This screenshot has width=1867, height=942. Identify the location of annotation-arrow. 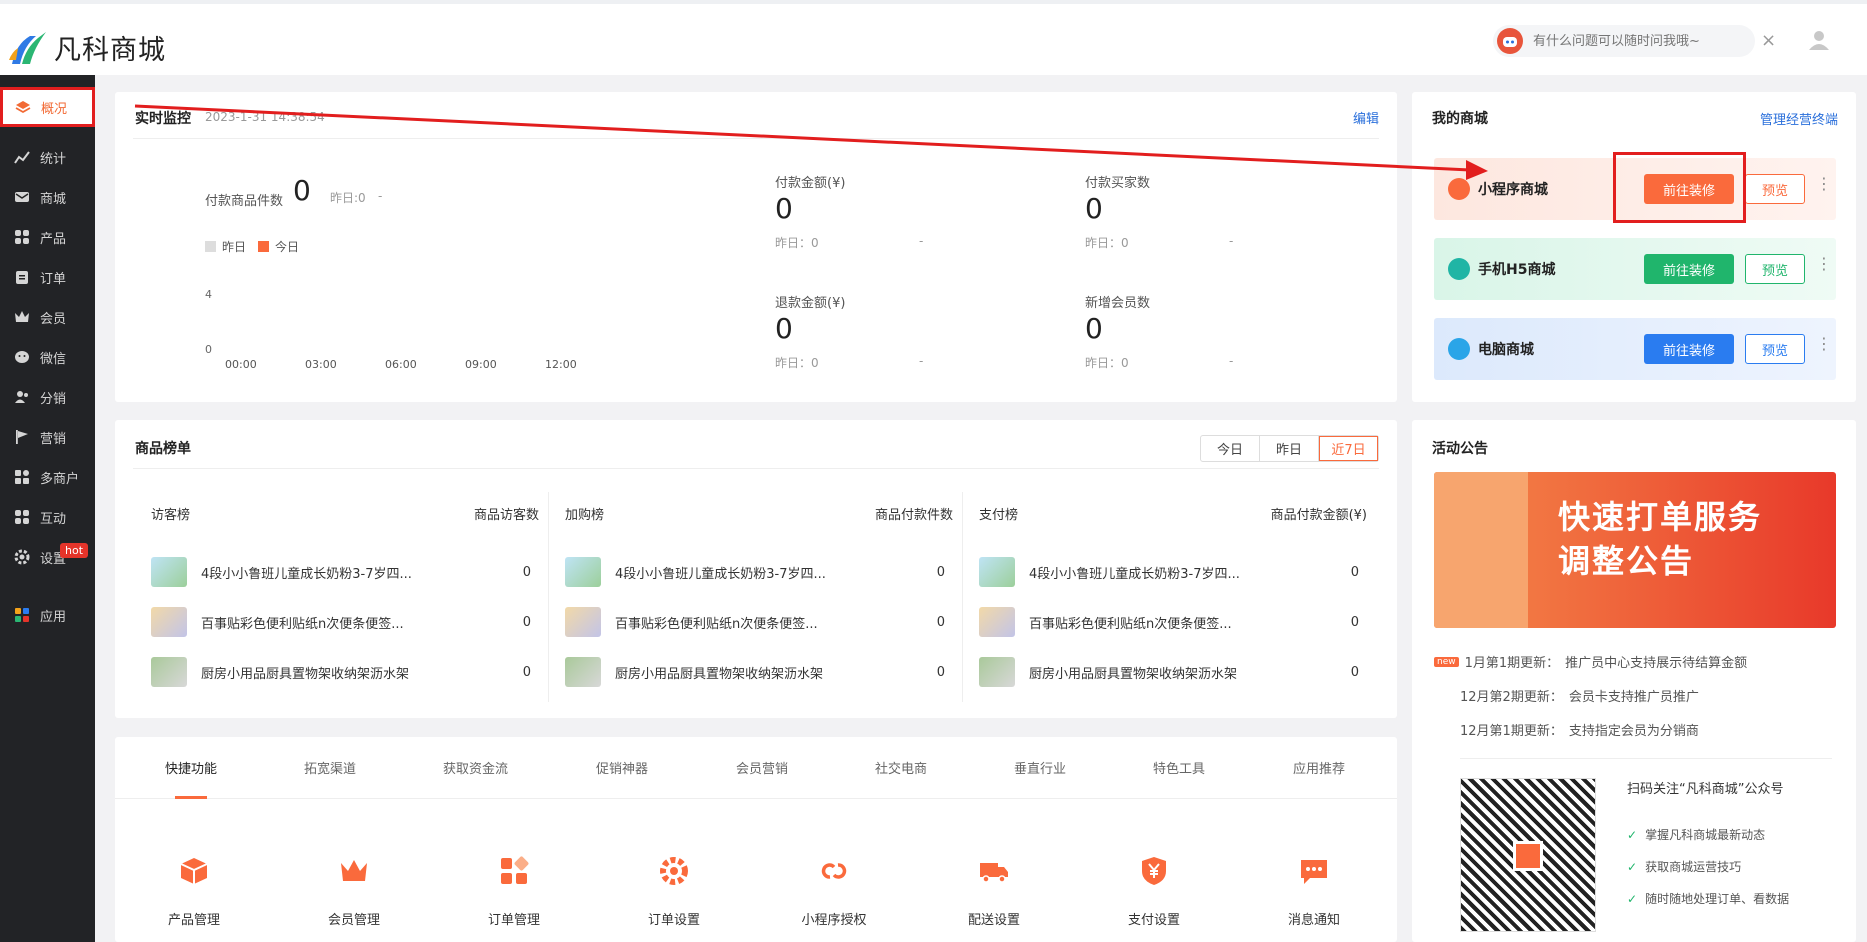
(811, 142).